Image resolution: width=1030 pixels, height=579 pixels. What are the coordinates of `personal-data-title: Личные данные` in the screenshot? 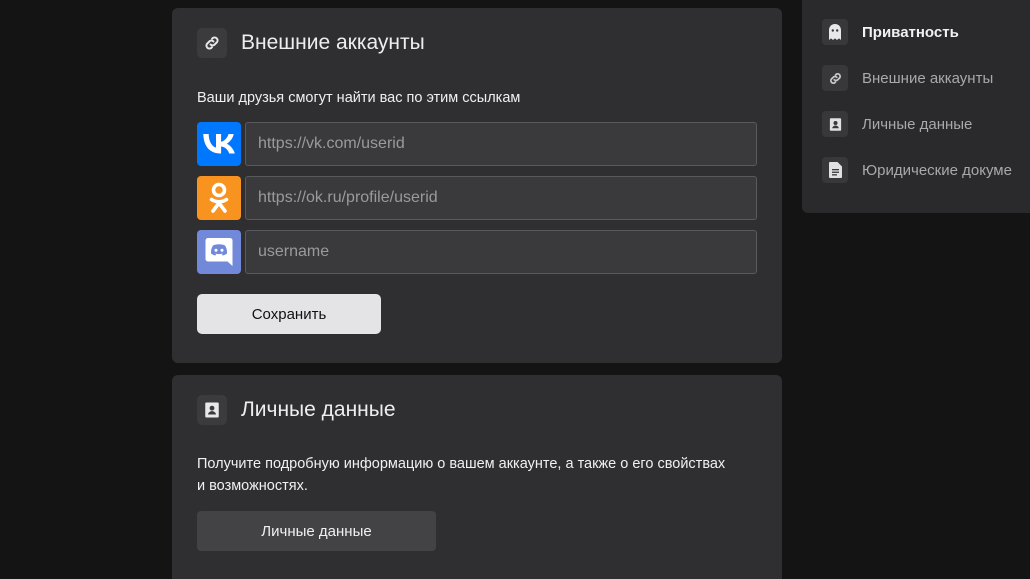 It's located at (318, 409).